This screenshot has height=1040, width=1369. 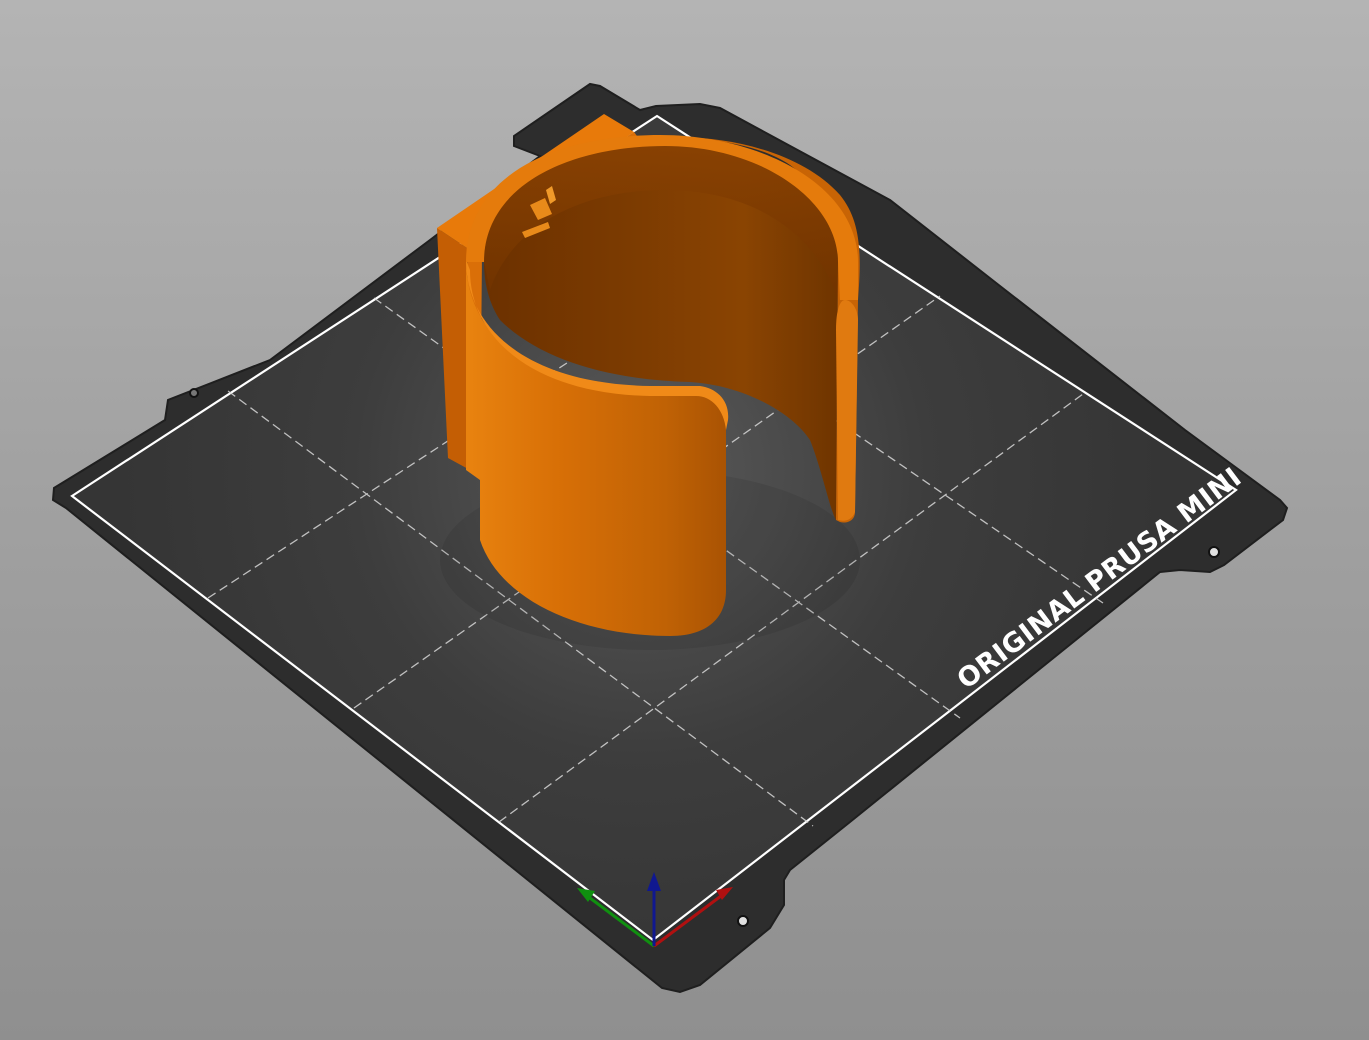 I want to click on right-wall-edge, so click(x=847, y=410).